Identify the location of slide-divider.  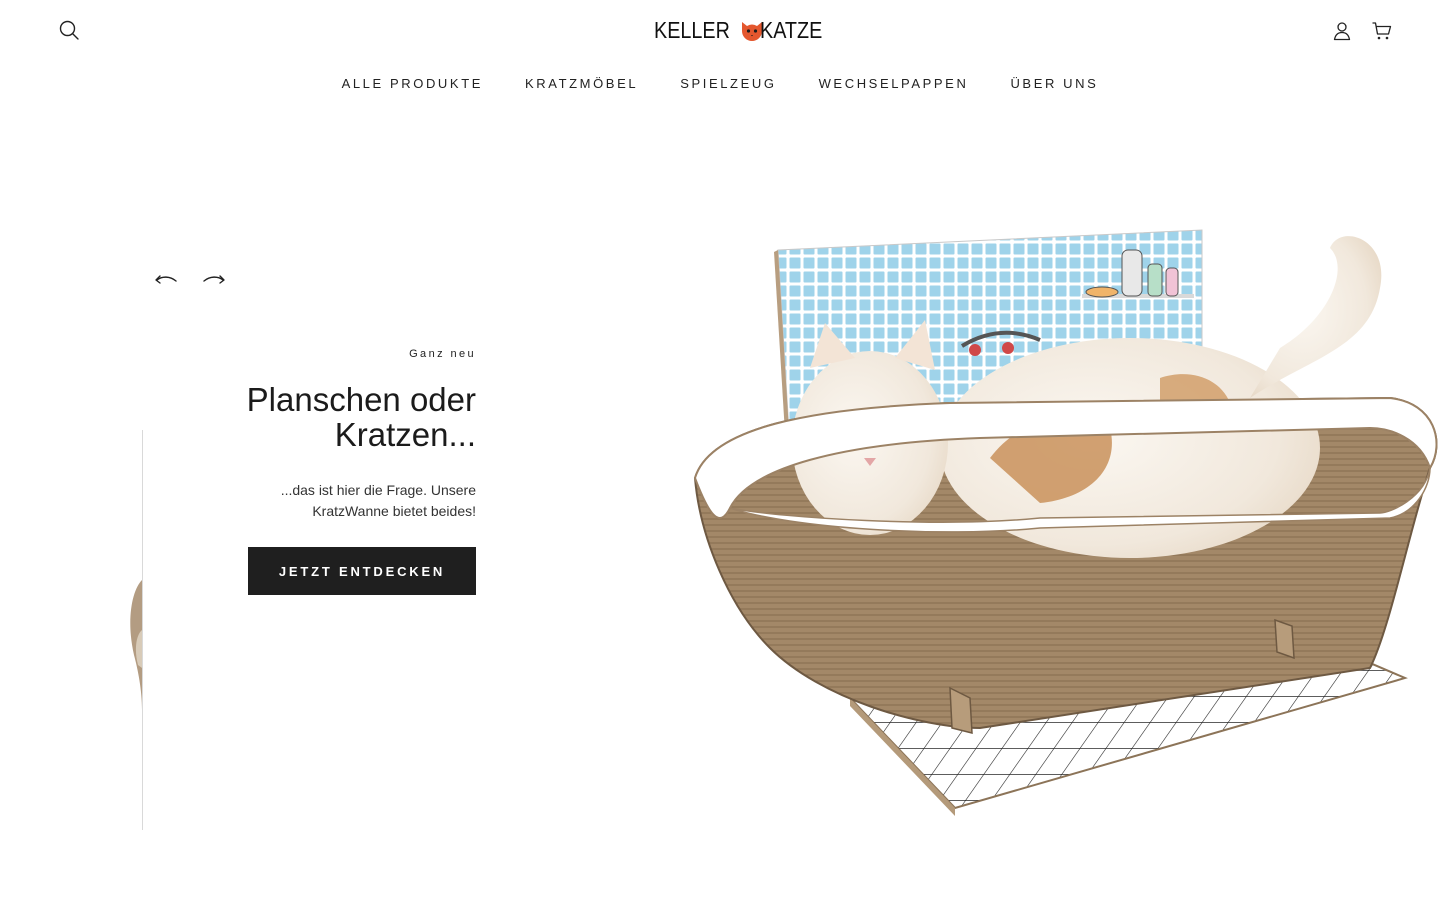
(142, 630).